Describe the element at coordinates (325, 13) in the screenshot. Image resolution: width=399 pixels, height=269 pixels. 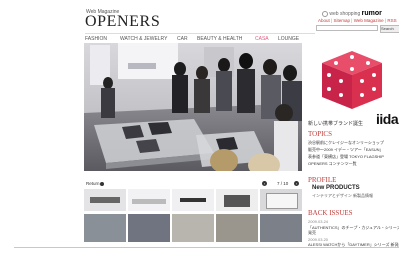
I see `shopping-circle-icon` at that location.